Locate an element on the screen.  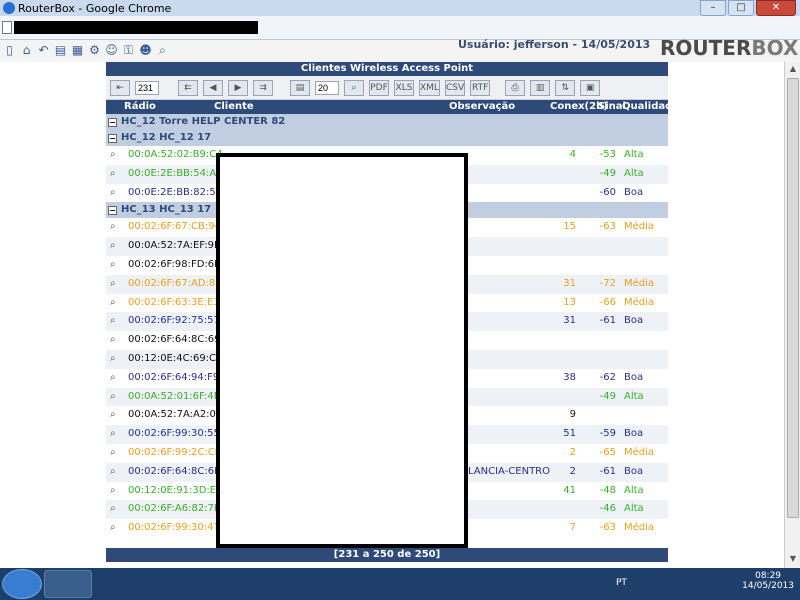
conexoes: 9 is located at coordinates (572, 415).